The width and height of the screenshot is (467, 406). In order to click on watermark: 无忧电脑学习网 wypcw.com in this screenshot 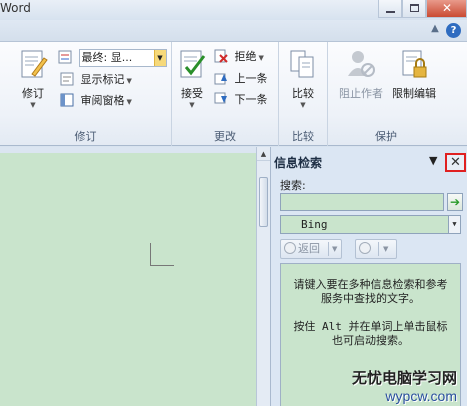, I will do `click(404, 385)`.